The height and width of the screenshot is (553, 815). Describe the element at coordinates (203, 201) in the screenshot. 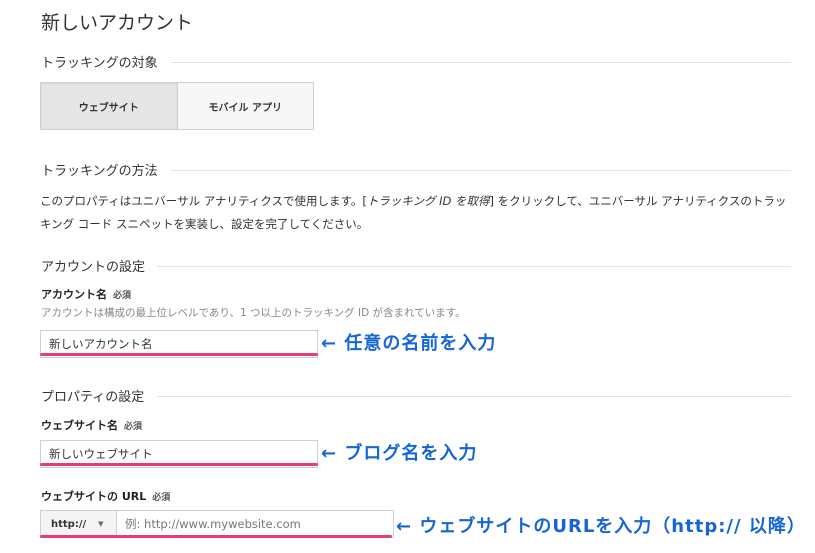

I see `description-text: このプロパティはユニバーサル アナリティクスで使用します。[` at that location.